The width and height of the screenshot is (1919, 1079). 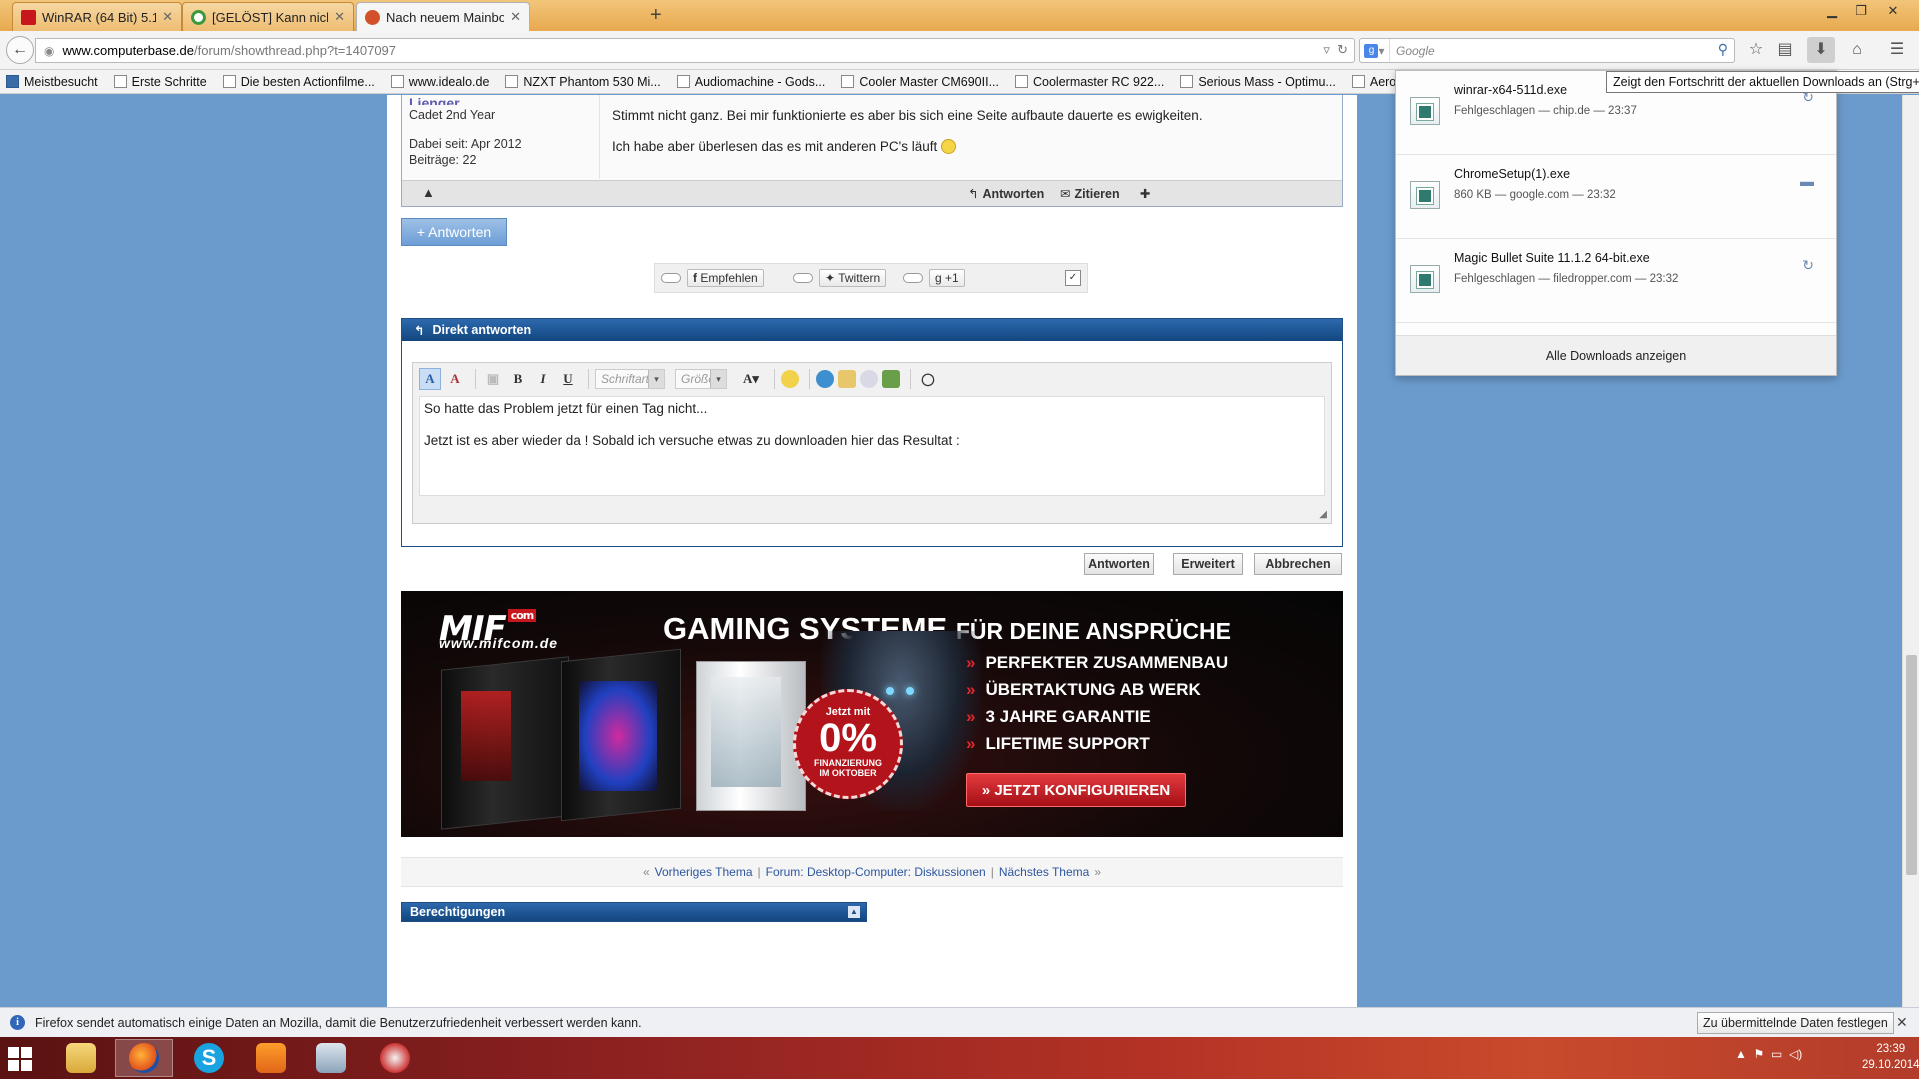 I want to click on bold-icon: B, so click(x=518, y=379).